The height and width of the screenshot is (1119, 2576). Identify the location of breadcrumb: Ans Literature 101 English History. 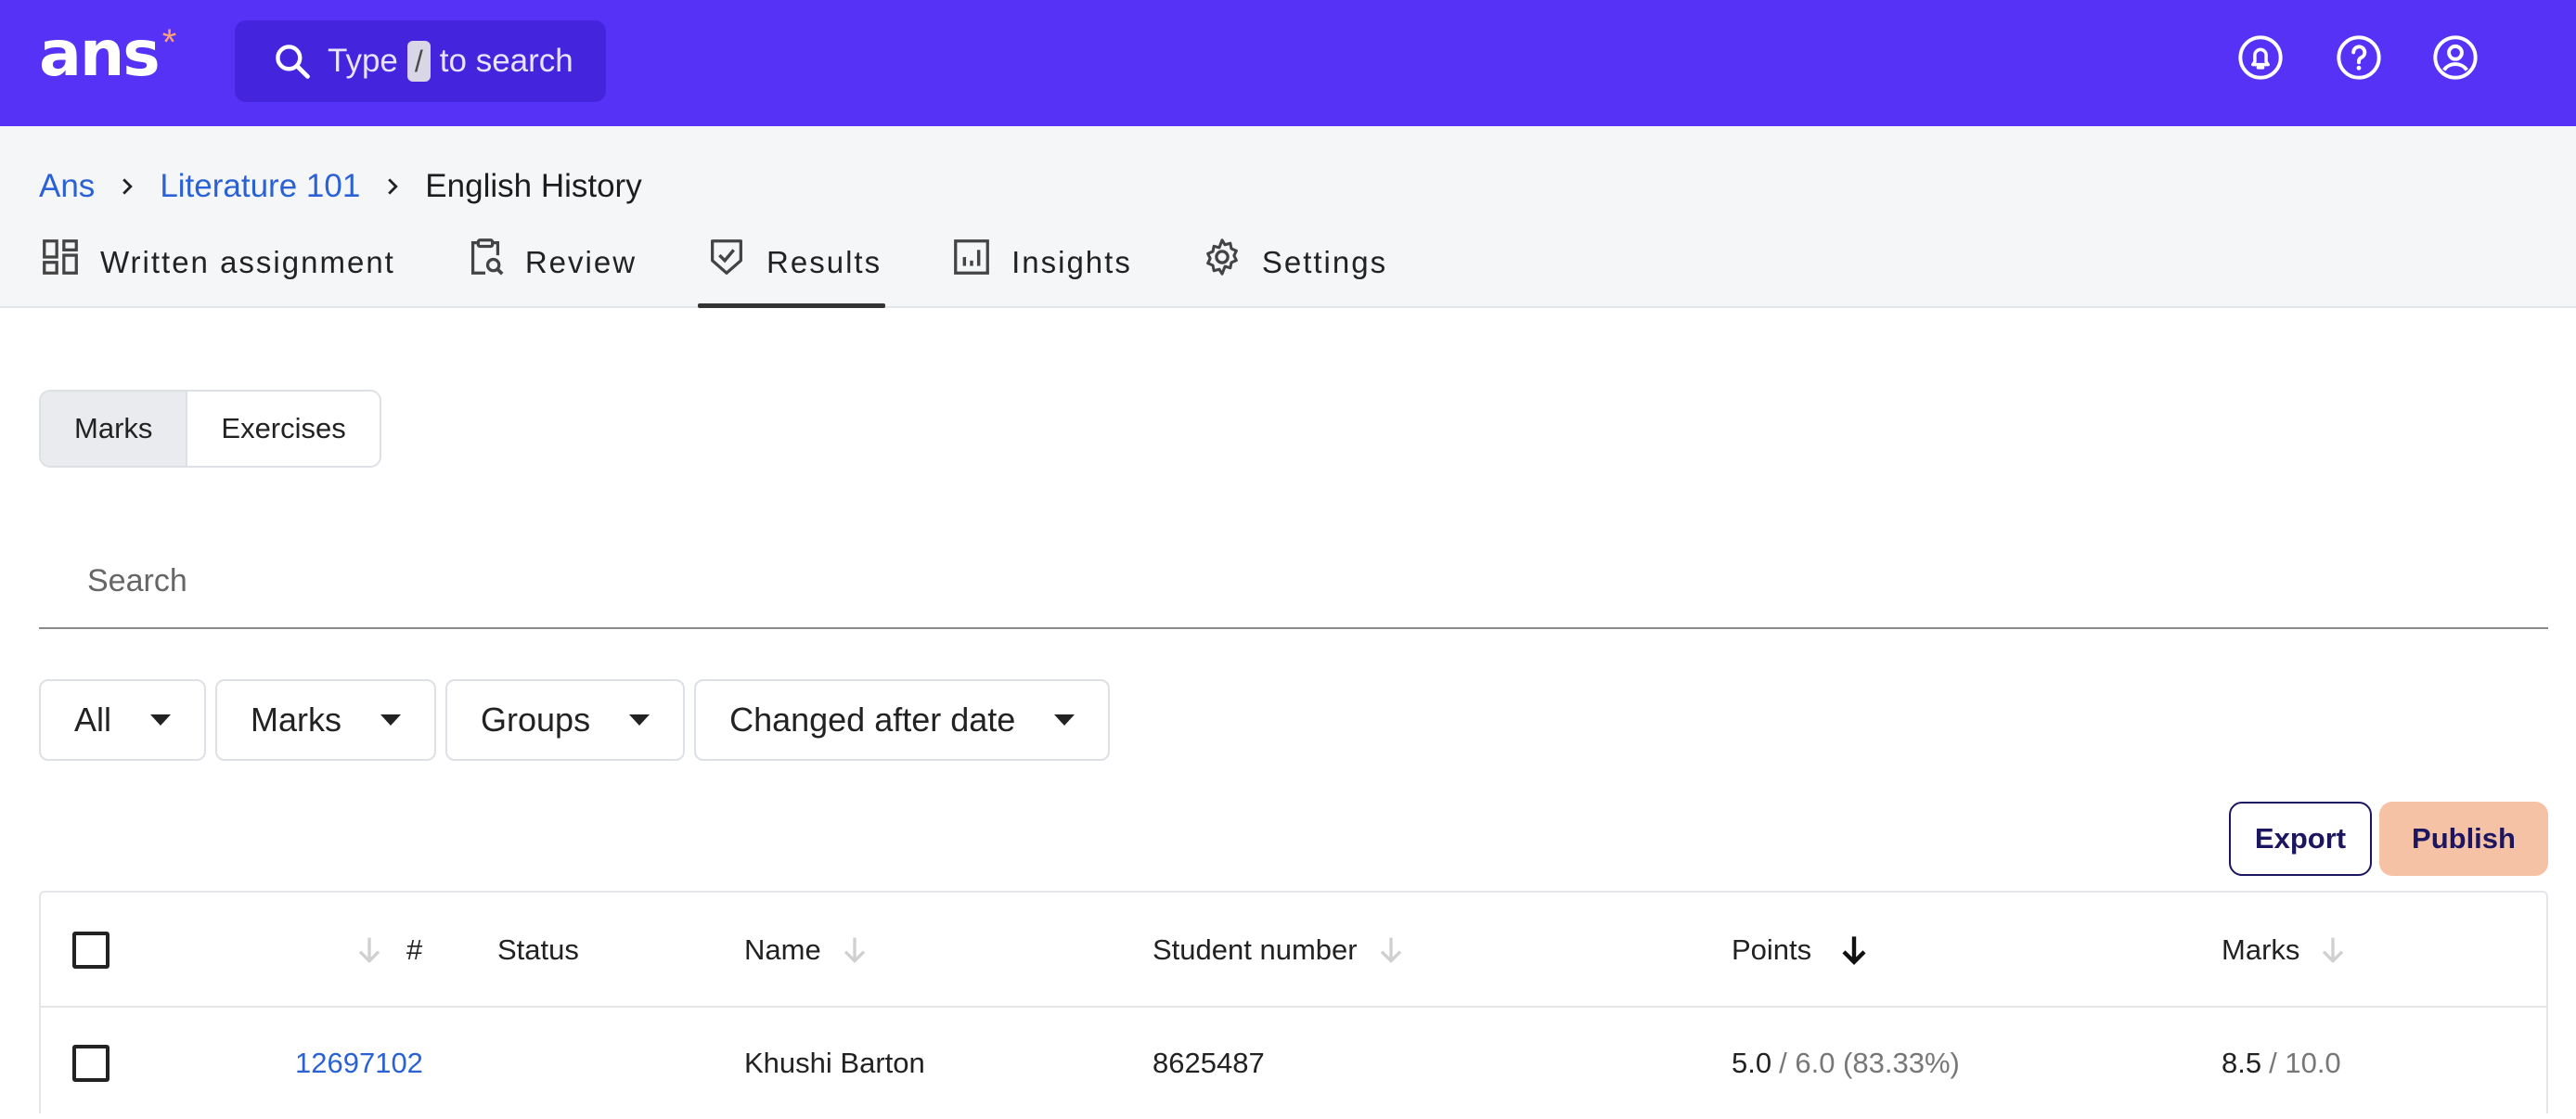
(340, 186).